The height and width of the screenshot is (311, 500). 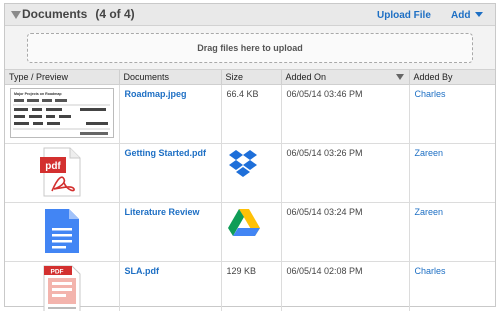 I want to click on pdf-thumbnail: PDF, so click(x=62, y=288).